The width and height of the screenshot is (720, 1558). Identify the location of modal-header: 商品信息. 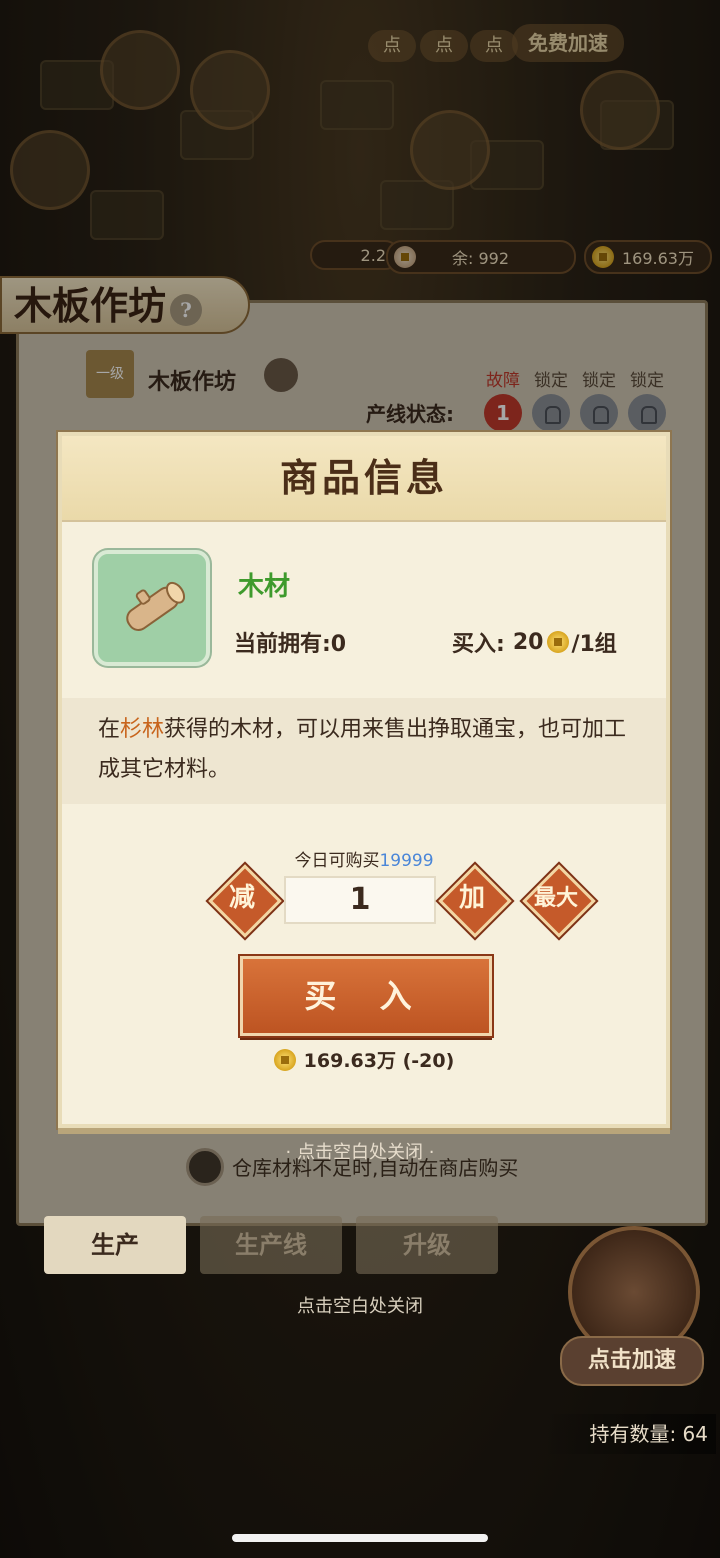
(364, 479).